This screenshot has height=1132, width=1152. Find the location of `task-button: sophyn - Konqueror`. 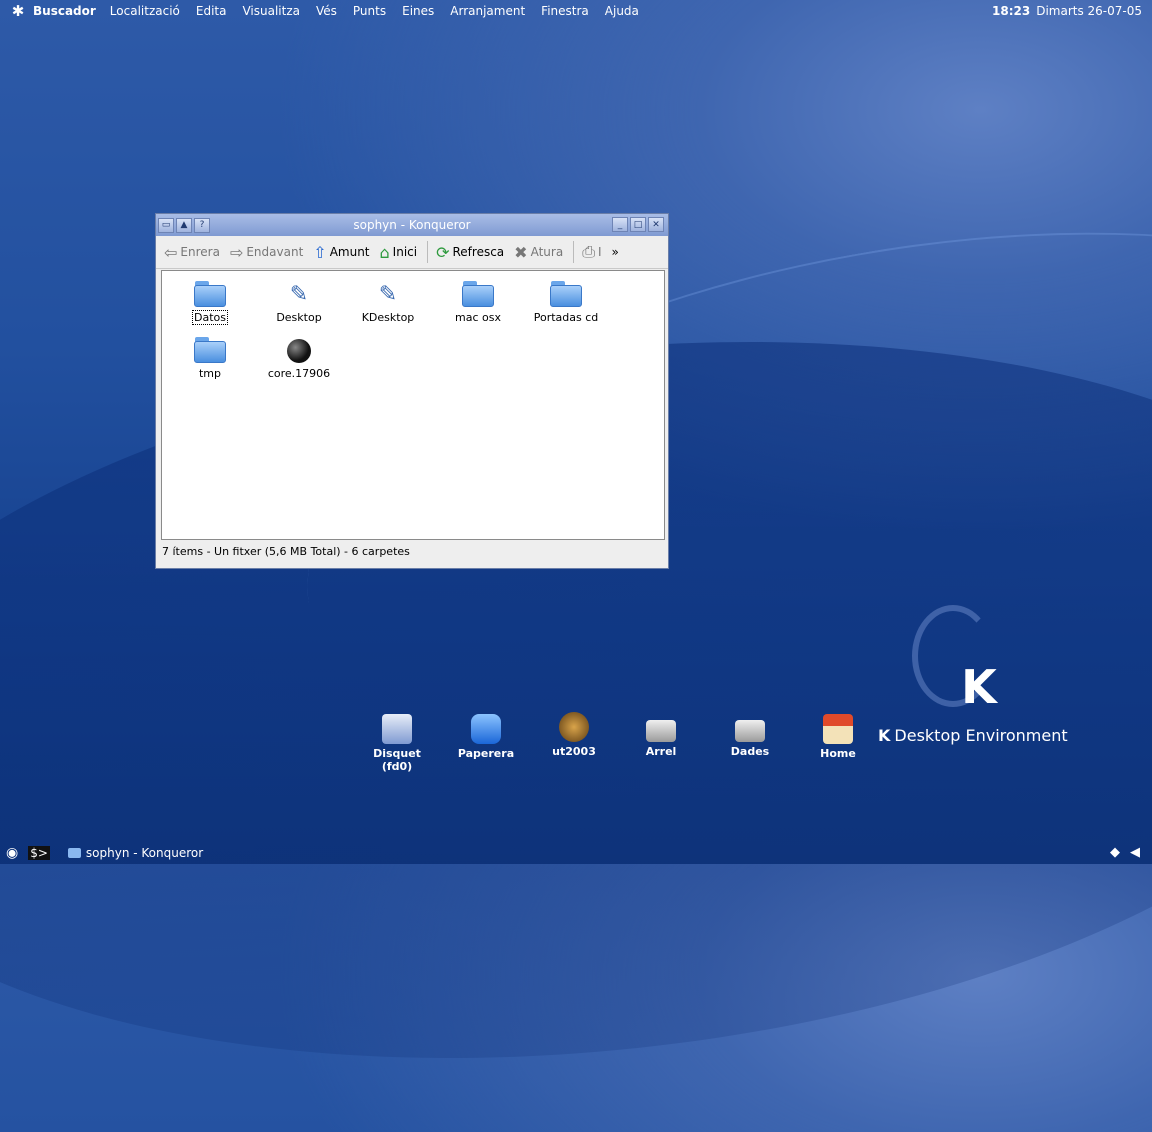

task-button: sophyn - Konqueror is located at coordinates (135, 853).